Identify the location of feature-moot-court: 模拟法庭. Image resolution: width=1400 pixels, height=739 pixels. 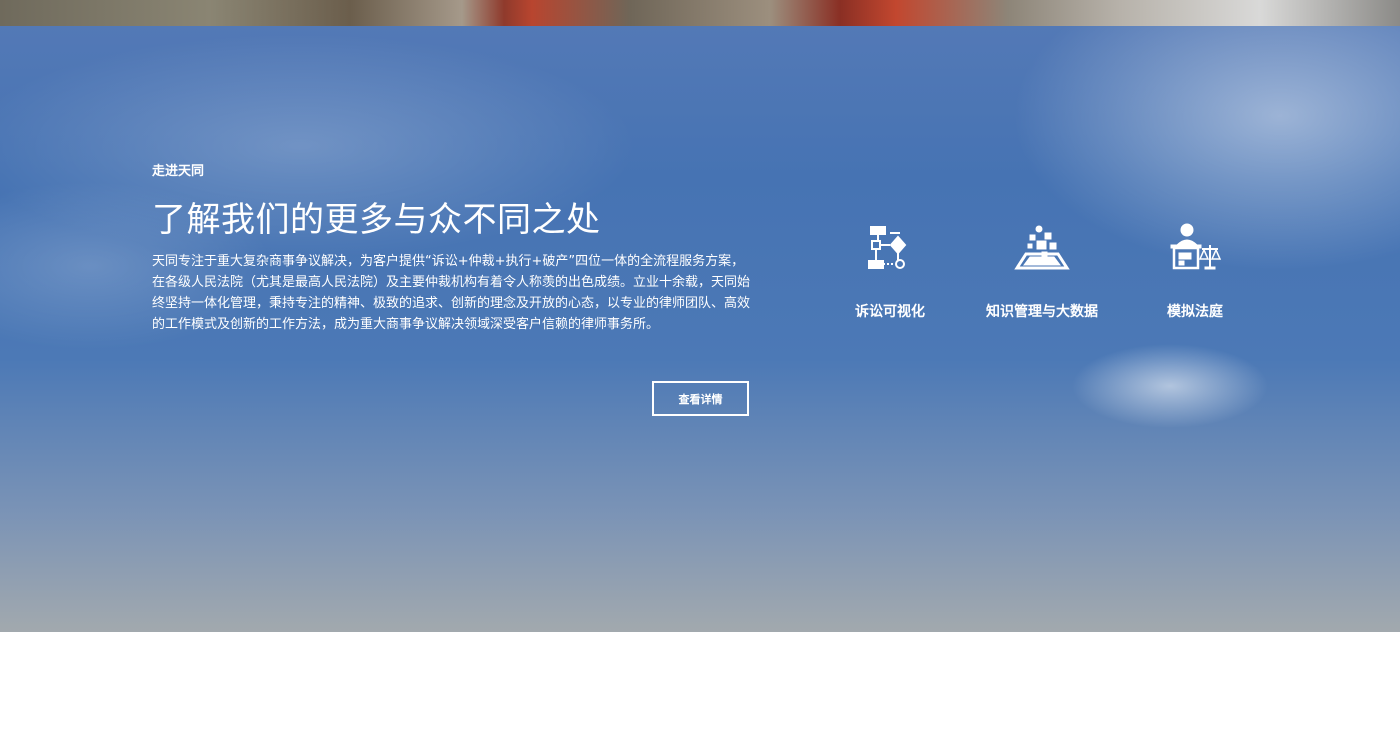
(1195, 271).